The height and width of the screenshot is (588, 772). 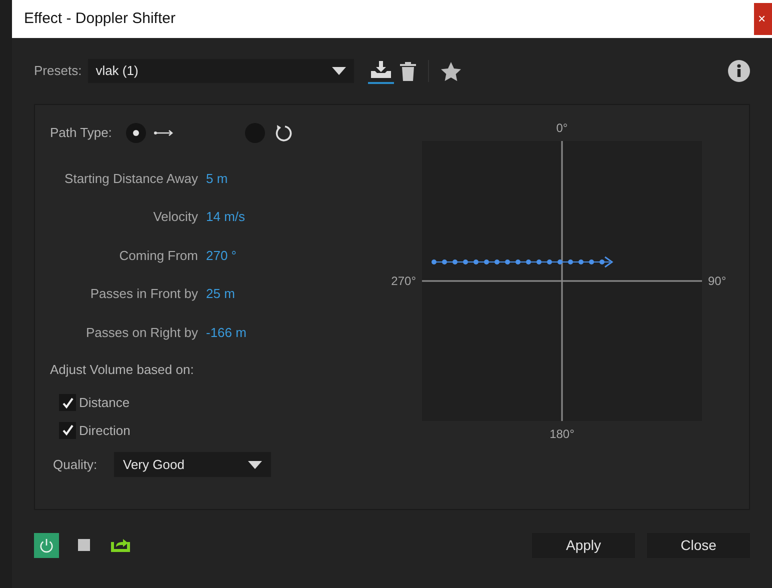 What do you see at coordinates (221, 255) in the screenshot?
I see `field-value: 270 °` at bounding box center [221, 255].